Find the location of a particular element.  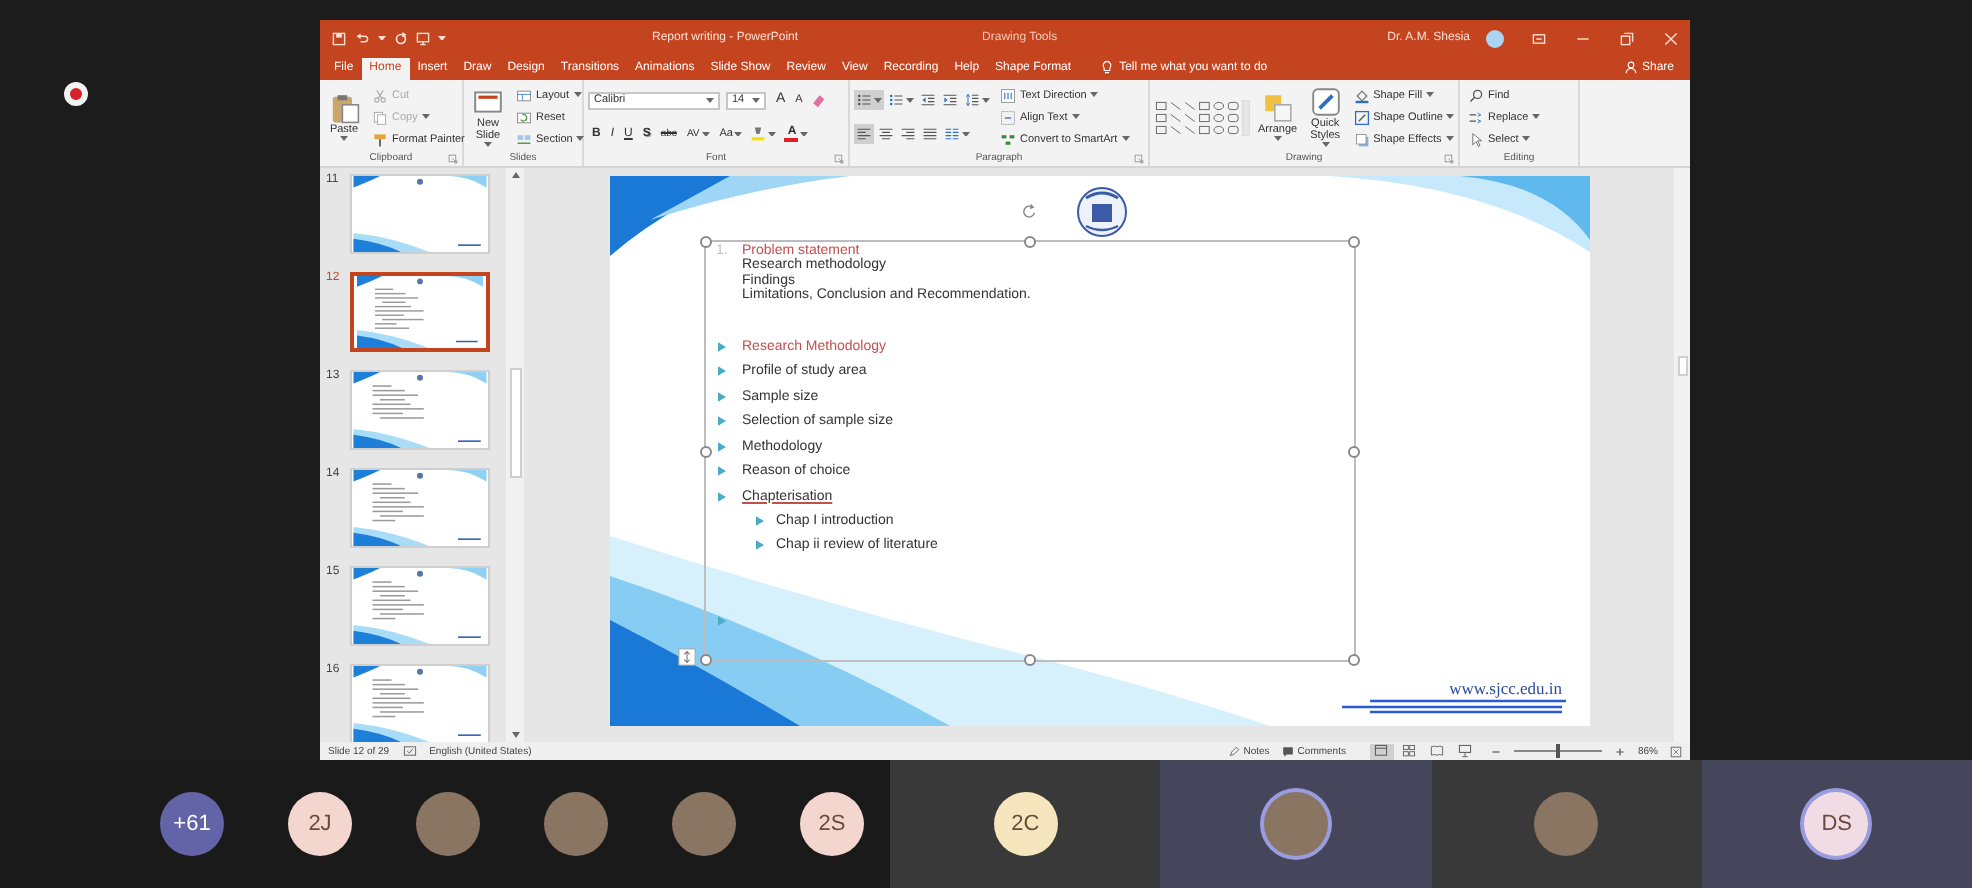

smartart-icon is located at coordinates (1008, 139).